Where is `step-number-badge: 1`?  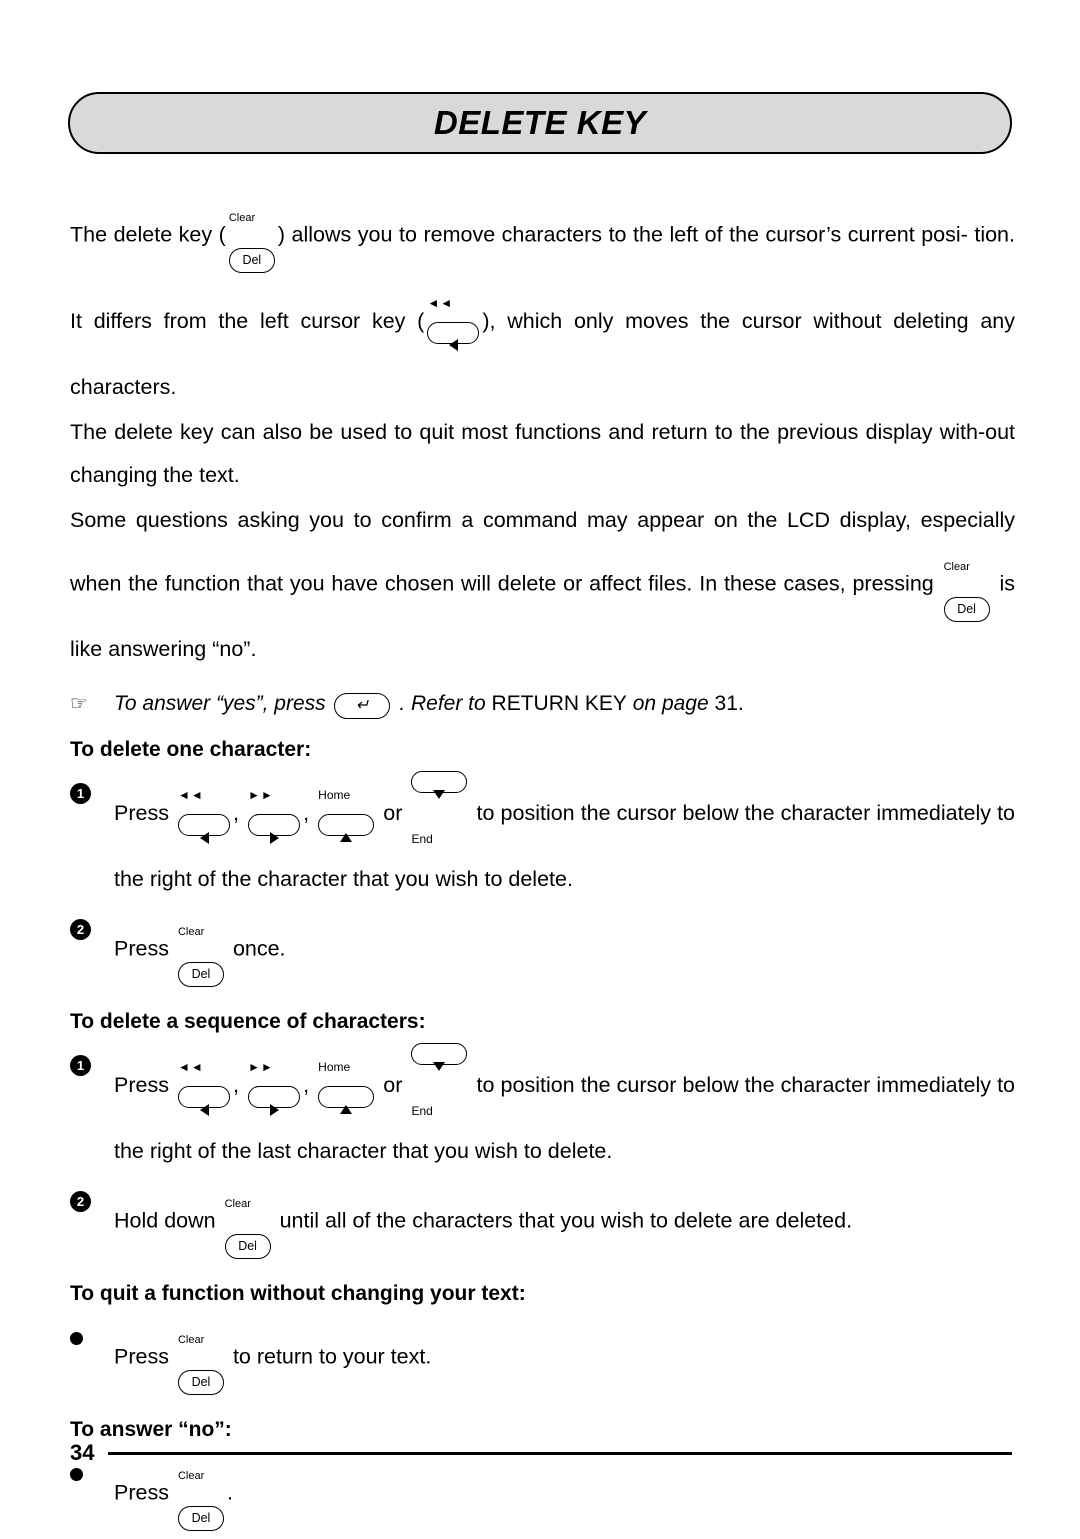 step-number-badge: 1 is located at coordinates (80, 1066).